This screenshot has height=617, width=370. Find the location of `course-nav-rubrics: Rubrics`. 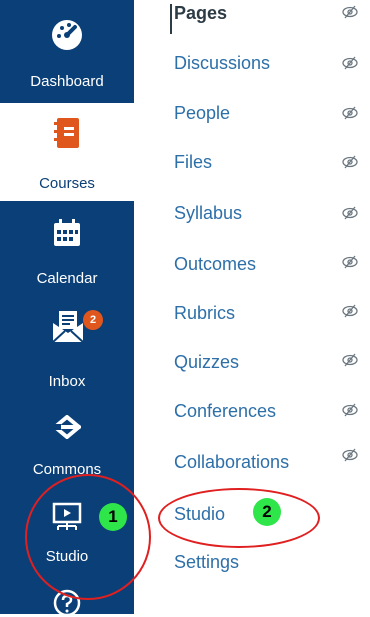

course-nav-rubrics: Rubrics is located at coordinates (204, 313).